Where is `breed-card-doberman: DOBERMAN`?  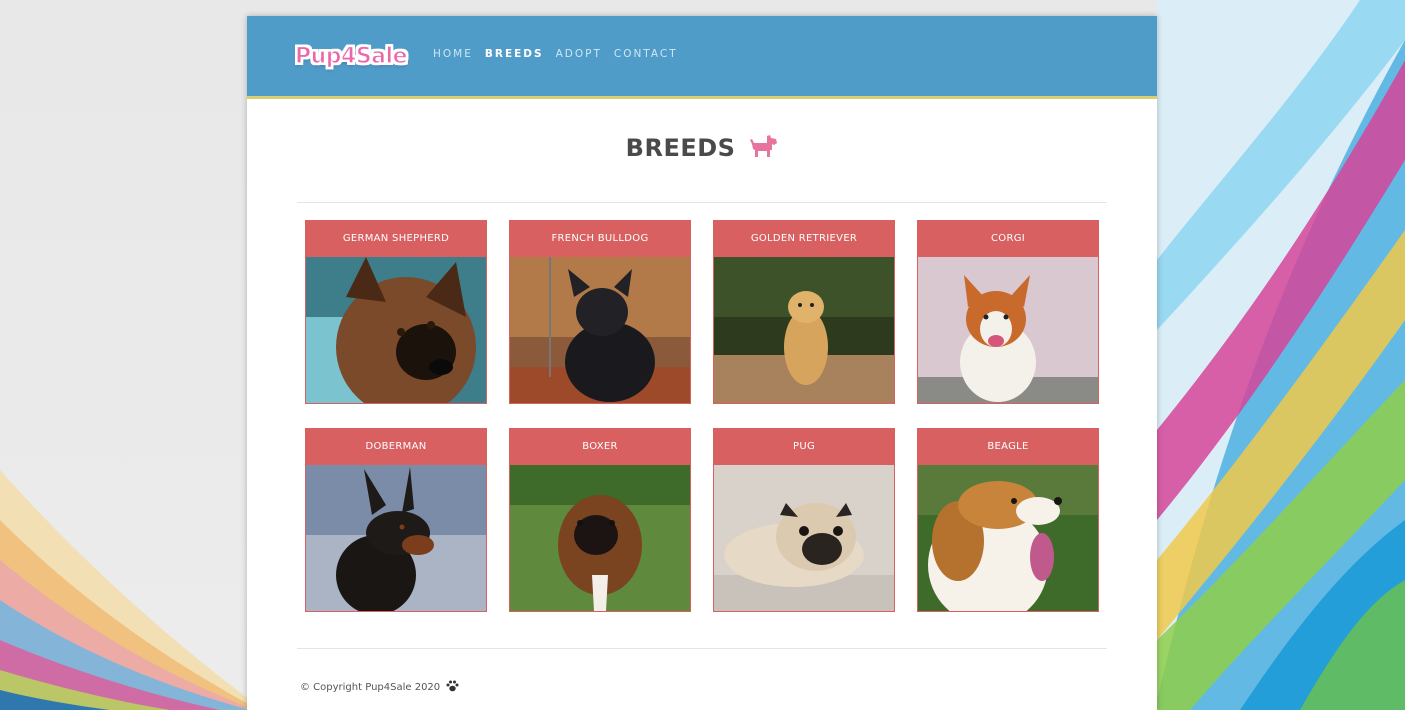
breed-card-doberman: DOBERMAN is located at coordinates (396, 520).